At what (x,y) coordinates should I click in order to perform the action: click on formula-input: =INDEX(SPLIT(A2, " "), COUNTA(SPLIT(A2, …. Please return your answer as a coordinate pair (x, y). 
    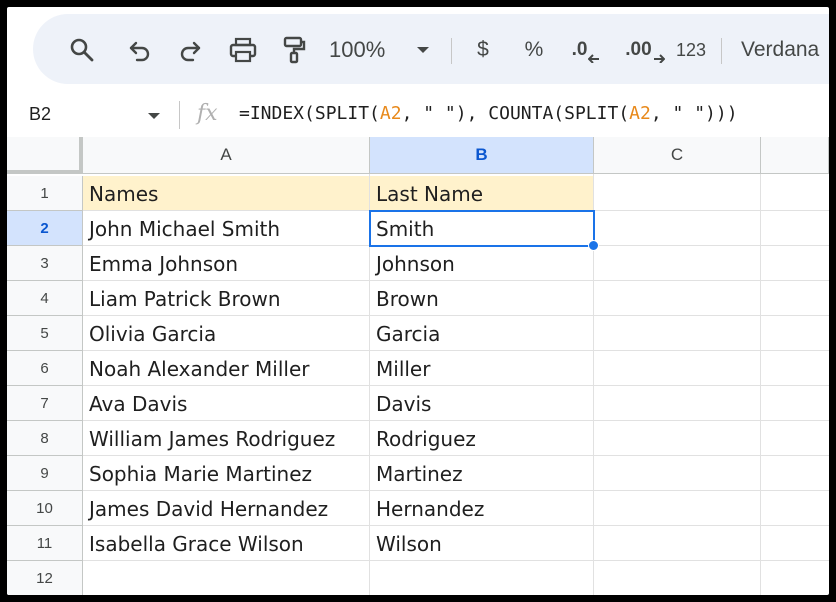
    Looking at the image, I should click on (488, 113).